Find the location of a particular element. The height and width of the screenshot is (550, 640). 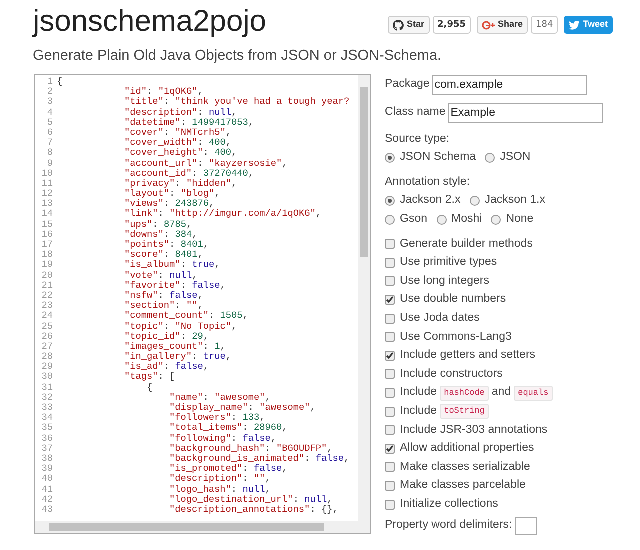

option-label: Use primitive types is located at coordinates (449, 262).